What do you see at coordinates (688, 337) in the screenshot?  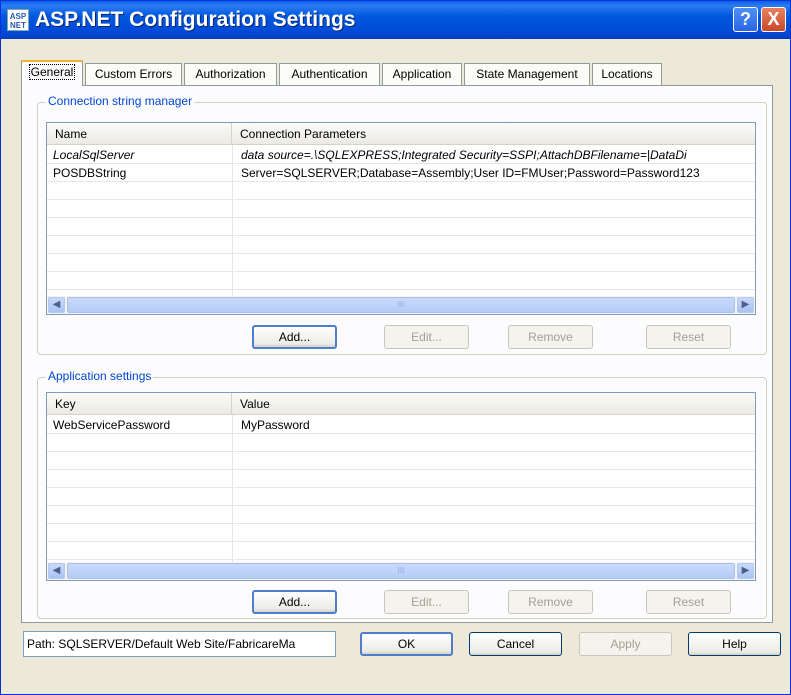 I see `connection-reset-button: Reset` at bounding box center [688, 337].